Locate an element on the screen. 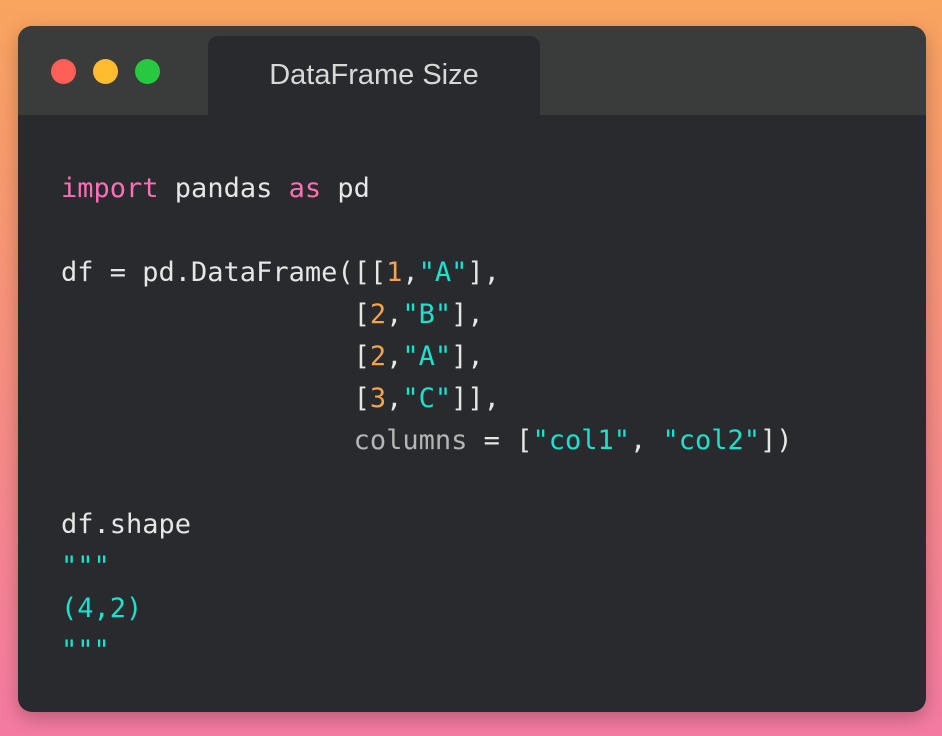 The image size is (942, 736). code-line-3: df = pd.DataFrame([[1,"A"], is located at coordinates (427, 273).